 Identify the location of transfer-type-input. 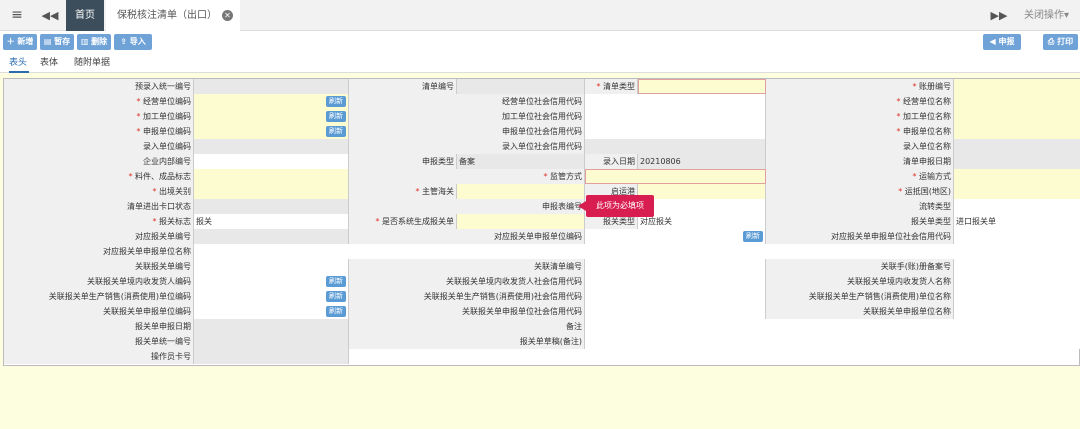
(1017, 206).